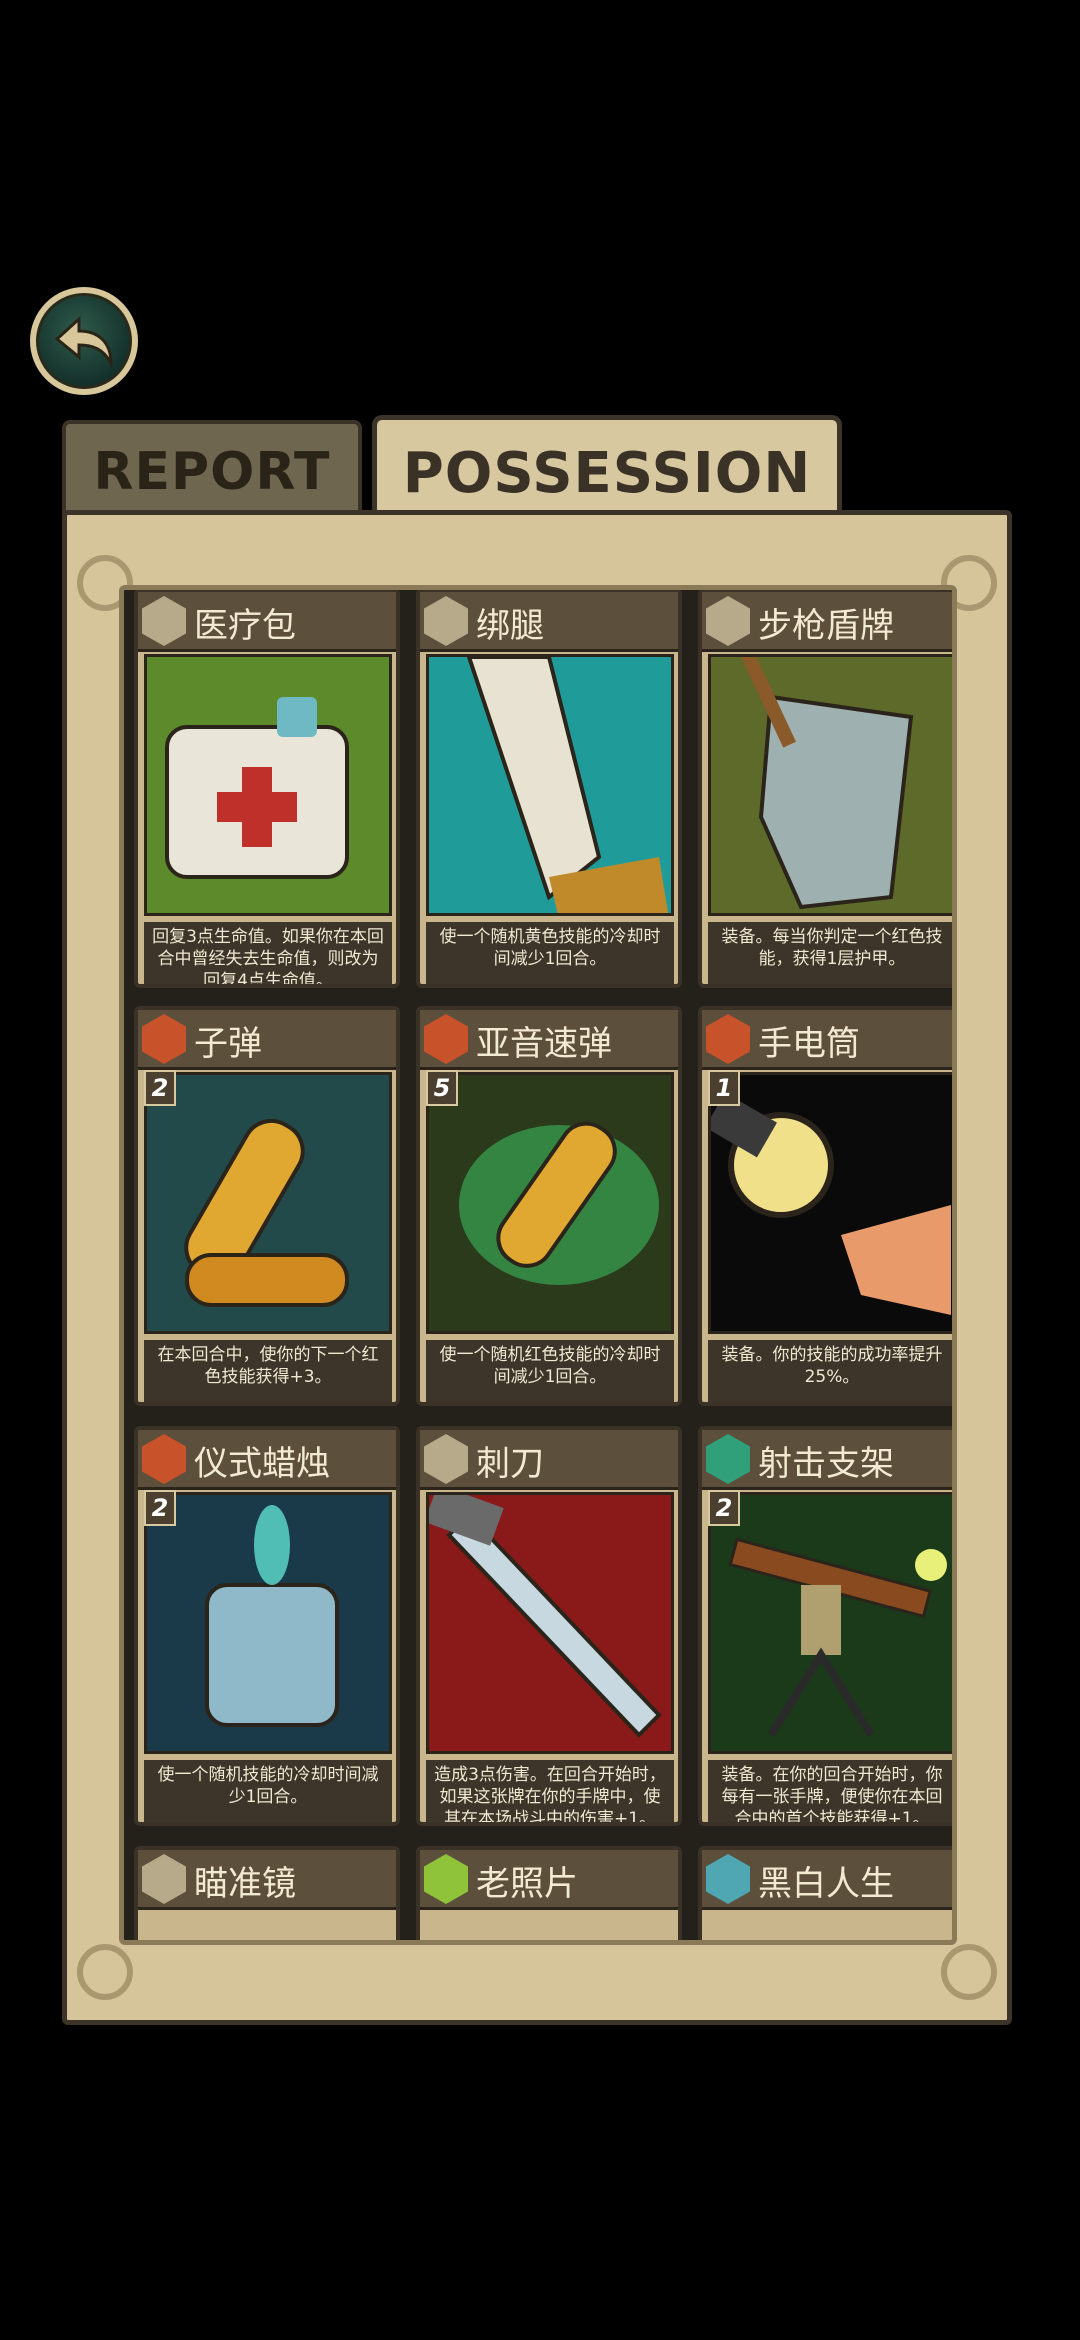  I want to click on card-art-medkit, so click(268, 785).